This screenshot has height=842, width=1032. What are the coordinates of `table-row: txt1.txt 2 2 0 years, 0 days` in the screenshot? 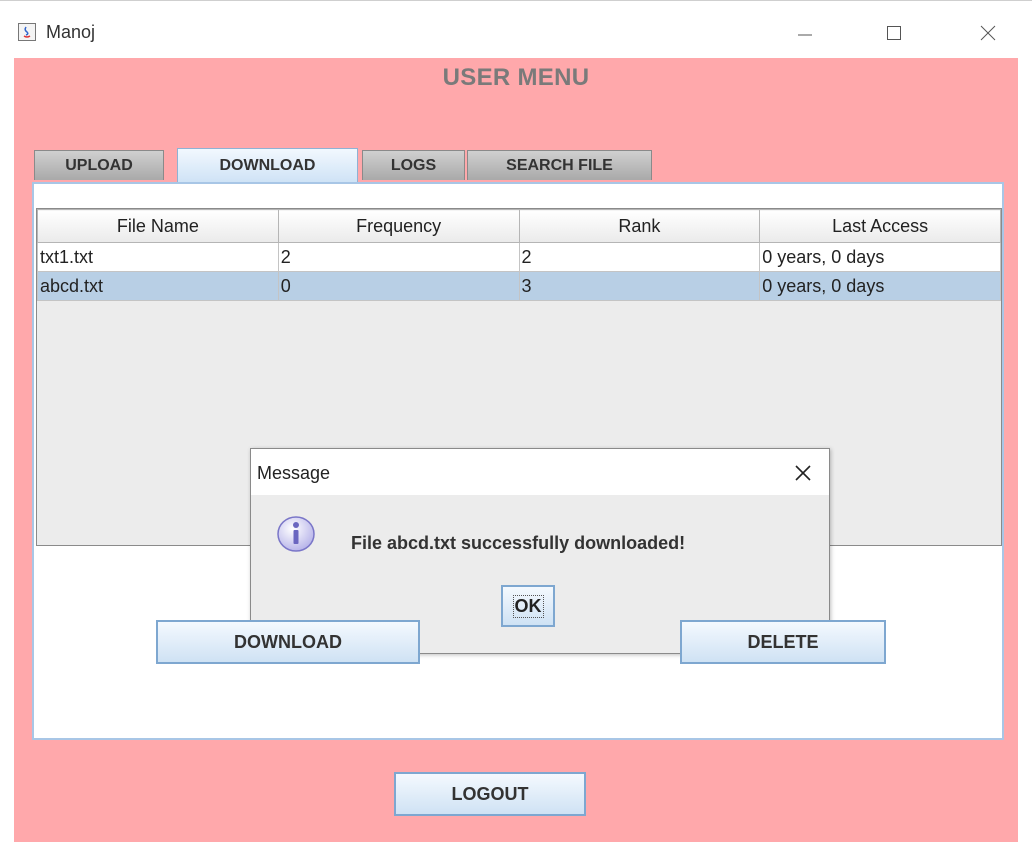 It's located at (519, 257).